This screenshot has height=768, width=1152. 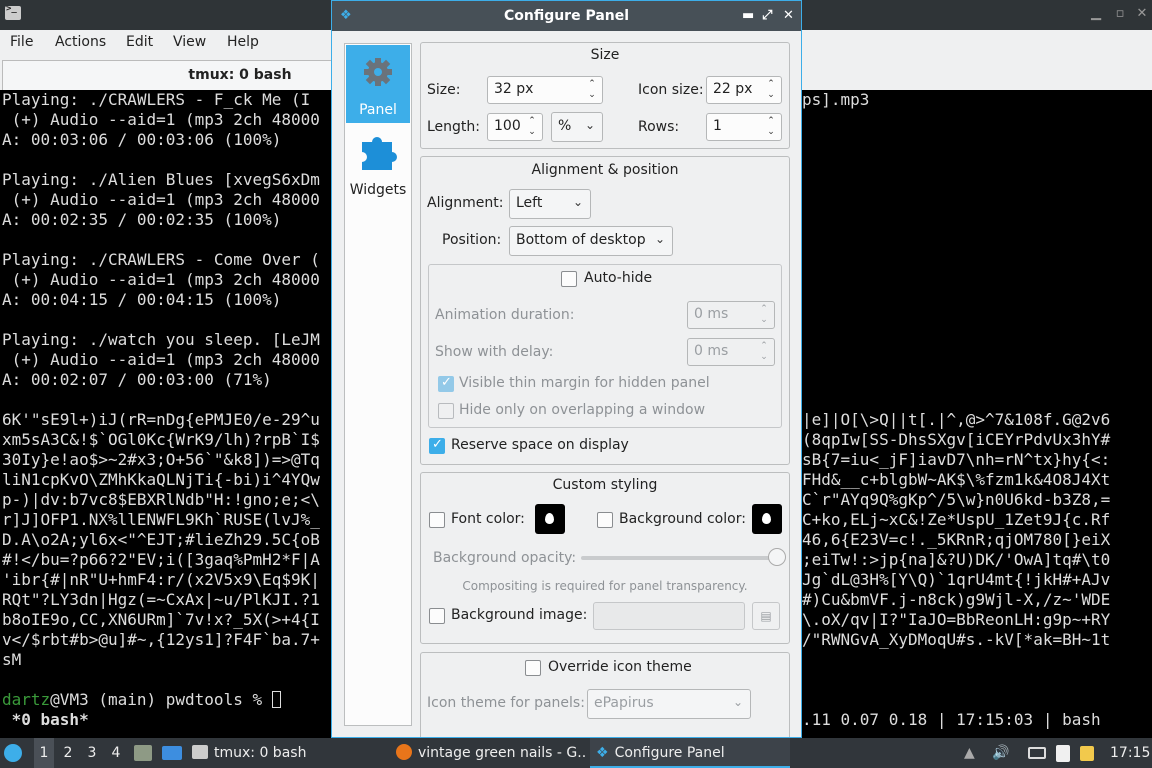 I want to click on dialog-close-icon: ✕, so click(x=788, y=16).